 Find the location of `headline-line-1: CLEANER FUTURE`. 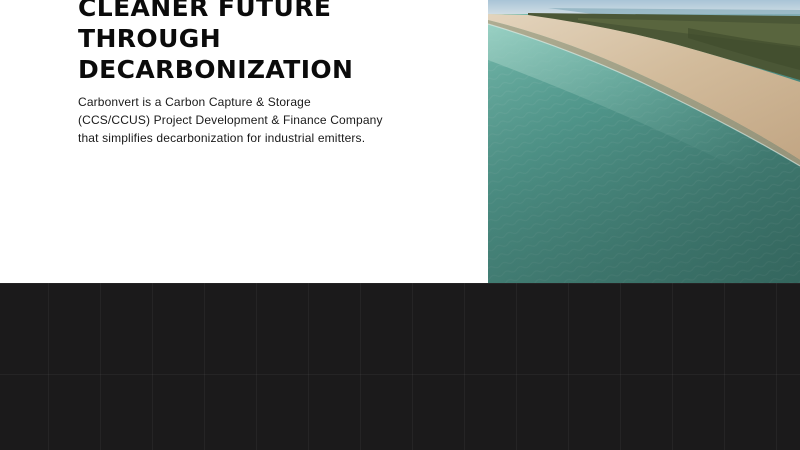

headline-line-1: CLEANER FUTURE is located at coordinates (205, 11).